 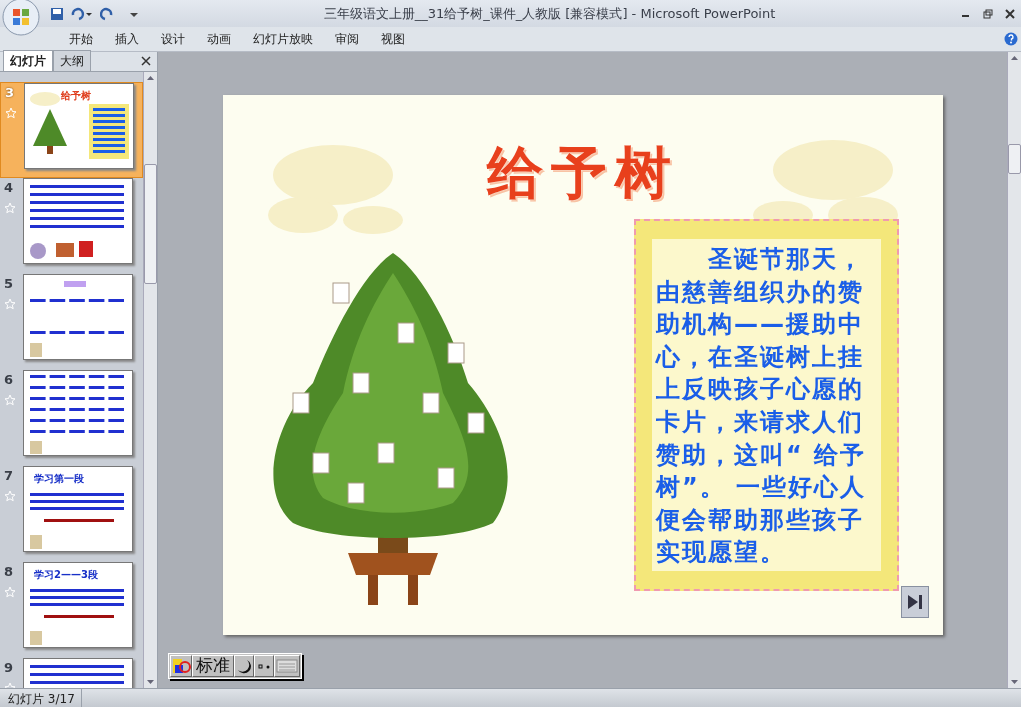 What do you see at coordinates (181, 666) in the screenshot?
I see `ime-logo-icon` at bounding box center [181, 666].